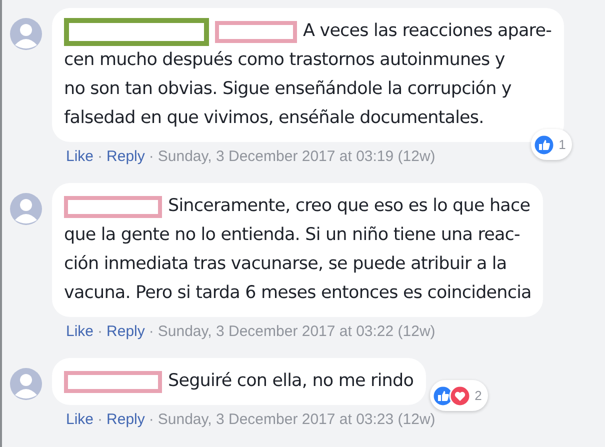  Describe the element at coordinates (349, 206) in the screenshot. I see `comment-text: Sinceramente, creo que eso es lo que hace` at that location.